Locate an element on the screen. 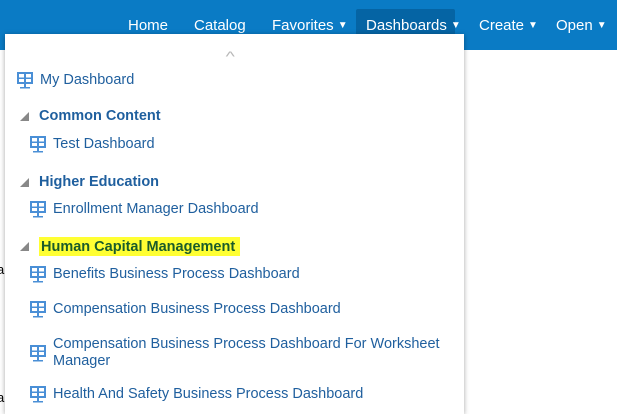  menu-item-dashboard: Test Dashboard is located at coordinates (92, 144).